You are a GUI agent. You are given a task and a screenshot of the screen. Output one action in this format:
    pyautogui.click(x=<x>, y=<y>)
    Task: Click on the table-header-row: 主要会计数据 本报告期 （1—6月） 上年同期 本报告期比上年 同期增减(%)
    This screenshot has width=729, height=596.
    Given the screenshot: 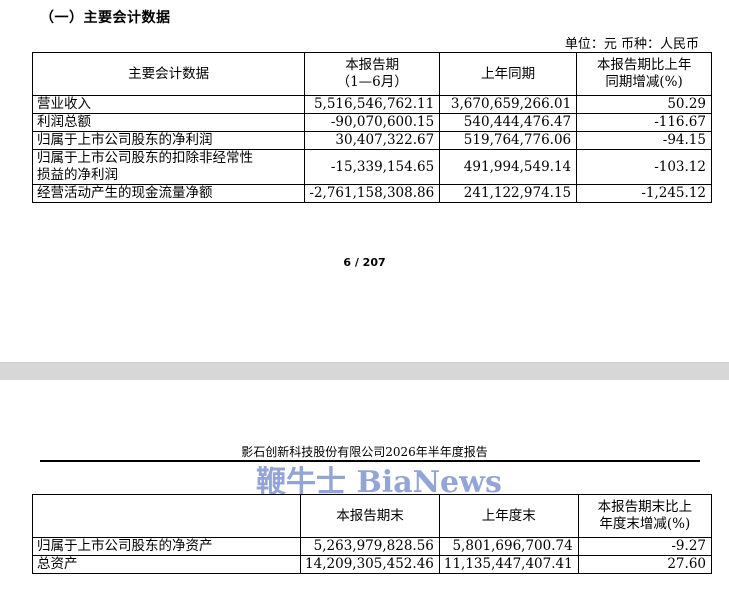 What is the action you would take?
    pyautogui.click(x=371, y=74)
    